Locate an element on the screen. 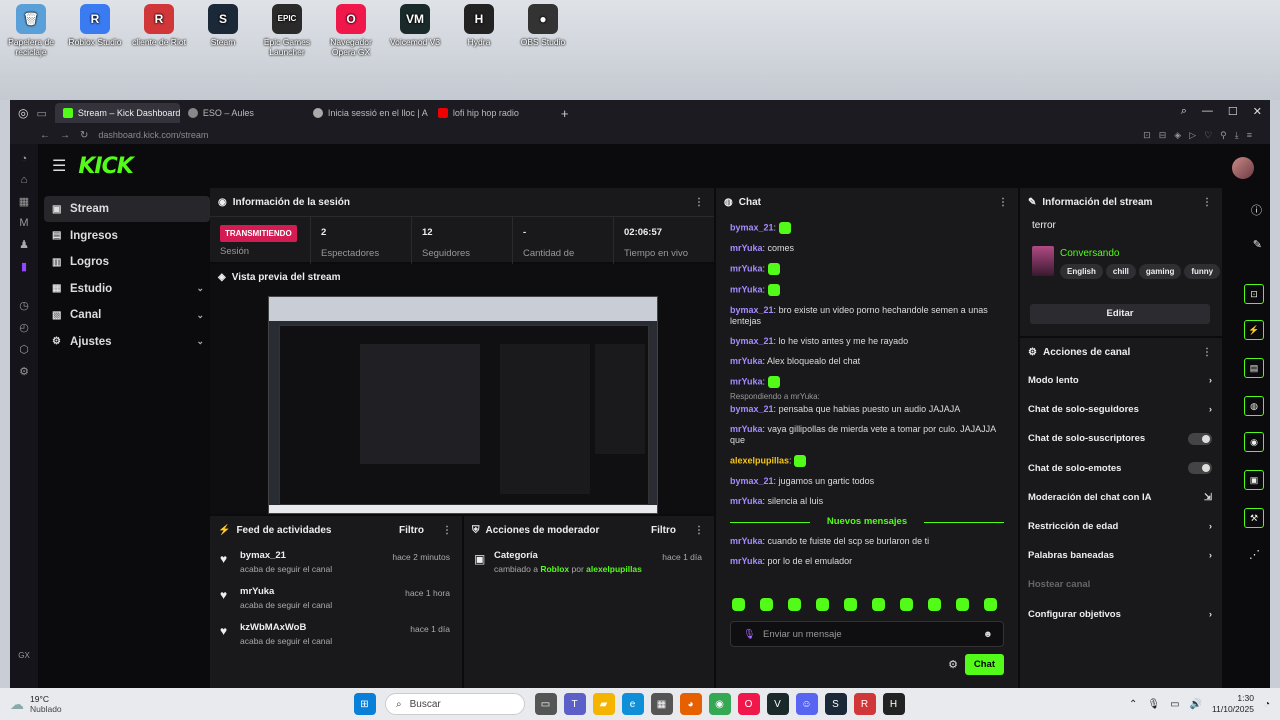 This screenshot has height=720, width=1280. tab-youtube: lofi hip hop radio is located at coordinates (492, 113).